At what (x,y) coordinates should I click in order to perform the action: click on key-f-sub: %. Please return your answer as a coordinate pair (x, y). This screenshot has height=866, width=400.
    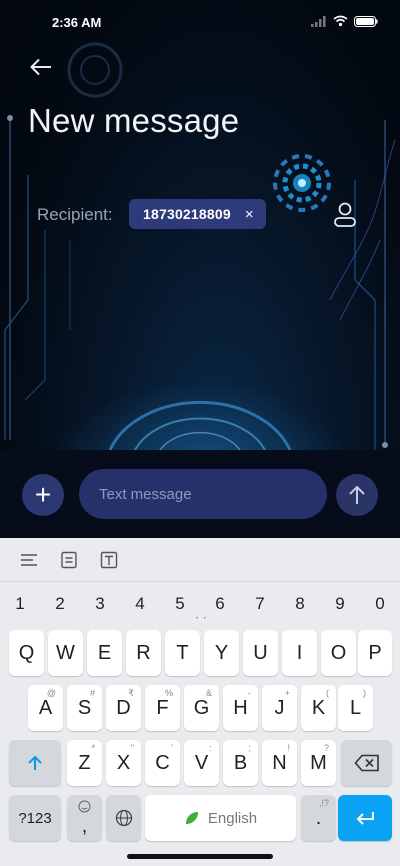
    Looking at the image, I should click on (168, 693).